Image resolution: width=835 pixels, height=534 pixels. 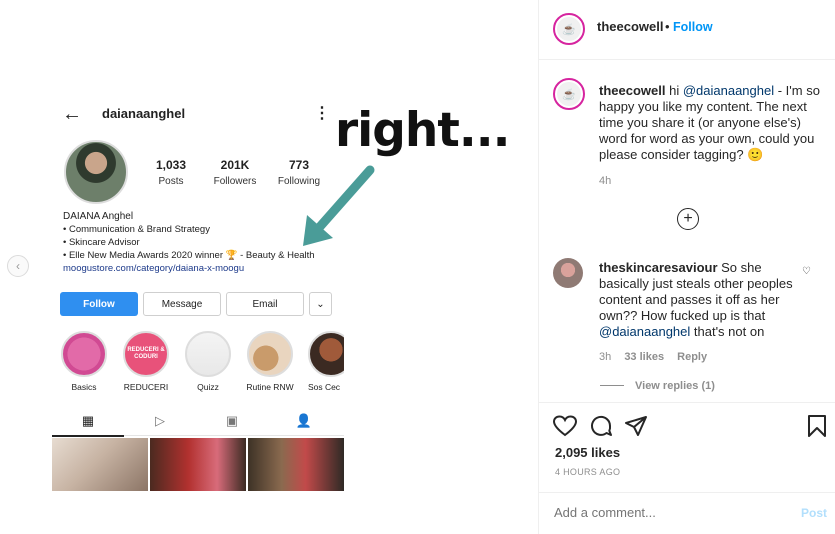 I want to click on chevron-left-icon: ‹, so click(x=18, y=266).